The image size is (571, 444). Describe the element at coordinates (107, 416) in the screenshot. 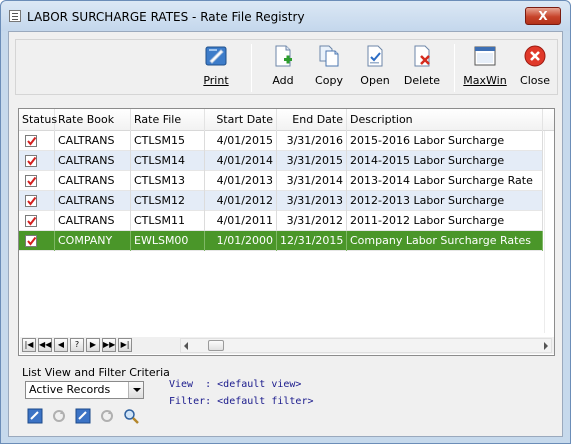

I see `filter-refresh-icon` at that location.